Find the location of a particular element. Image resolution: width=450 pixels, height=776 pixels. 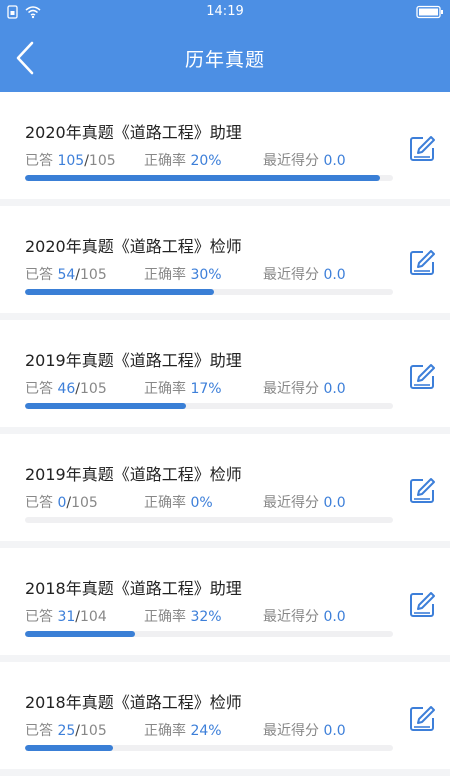

page-title: 历年真题 is located at coordinates (224, 60).